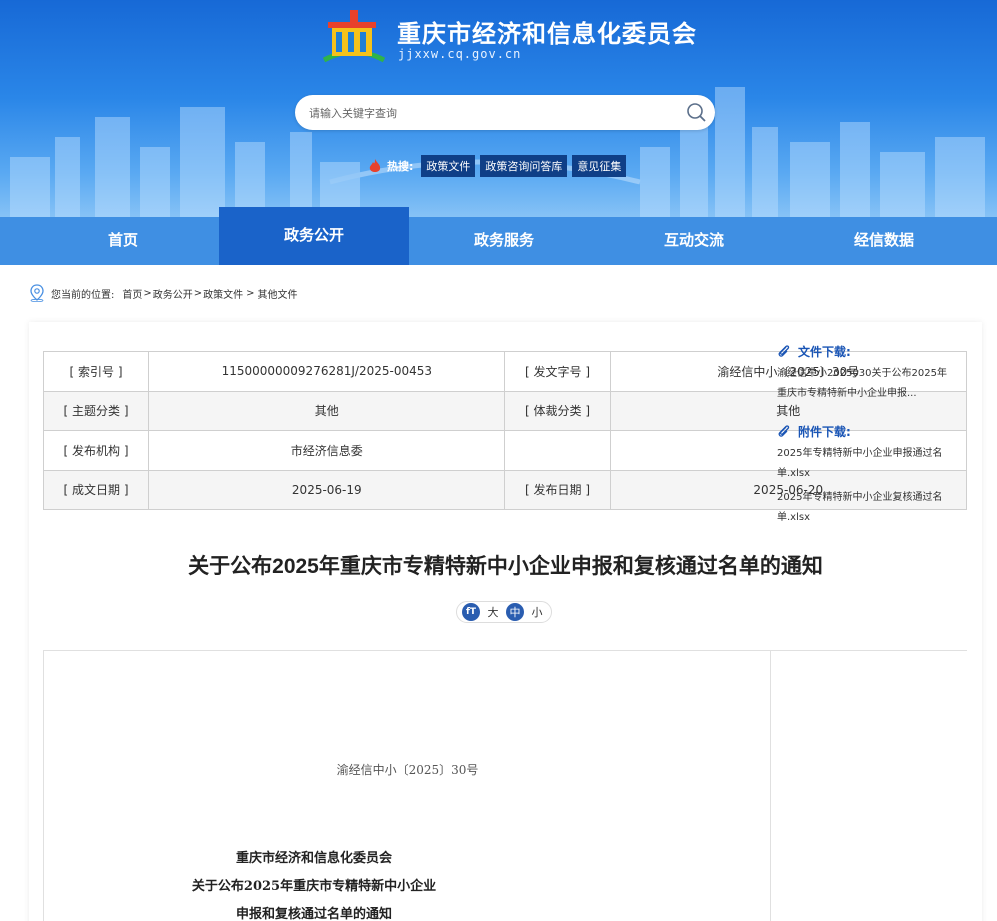 The height and width of the screenshot is (921, 997). Describe the element at coordinates (354, 36) in the screenshot. I see `site-logo` at that location.